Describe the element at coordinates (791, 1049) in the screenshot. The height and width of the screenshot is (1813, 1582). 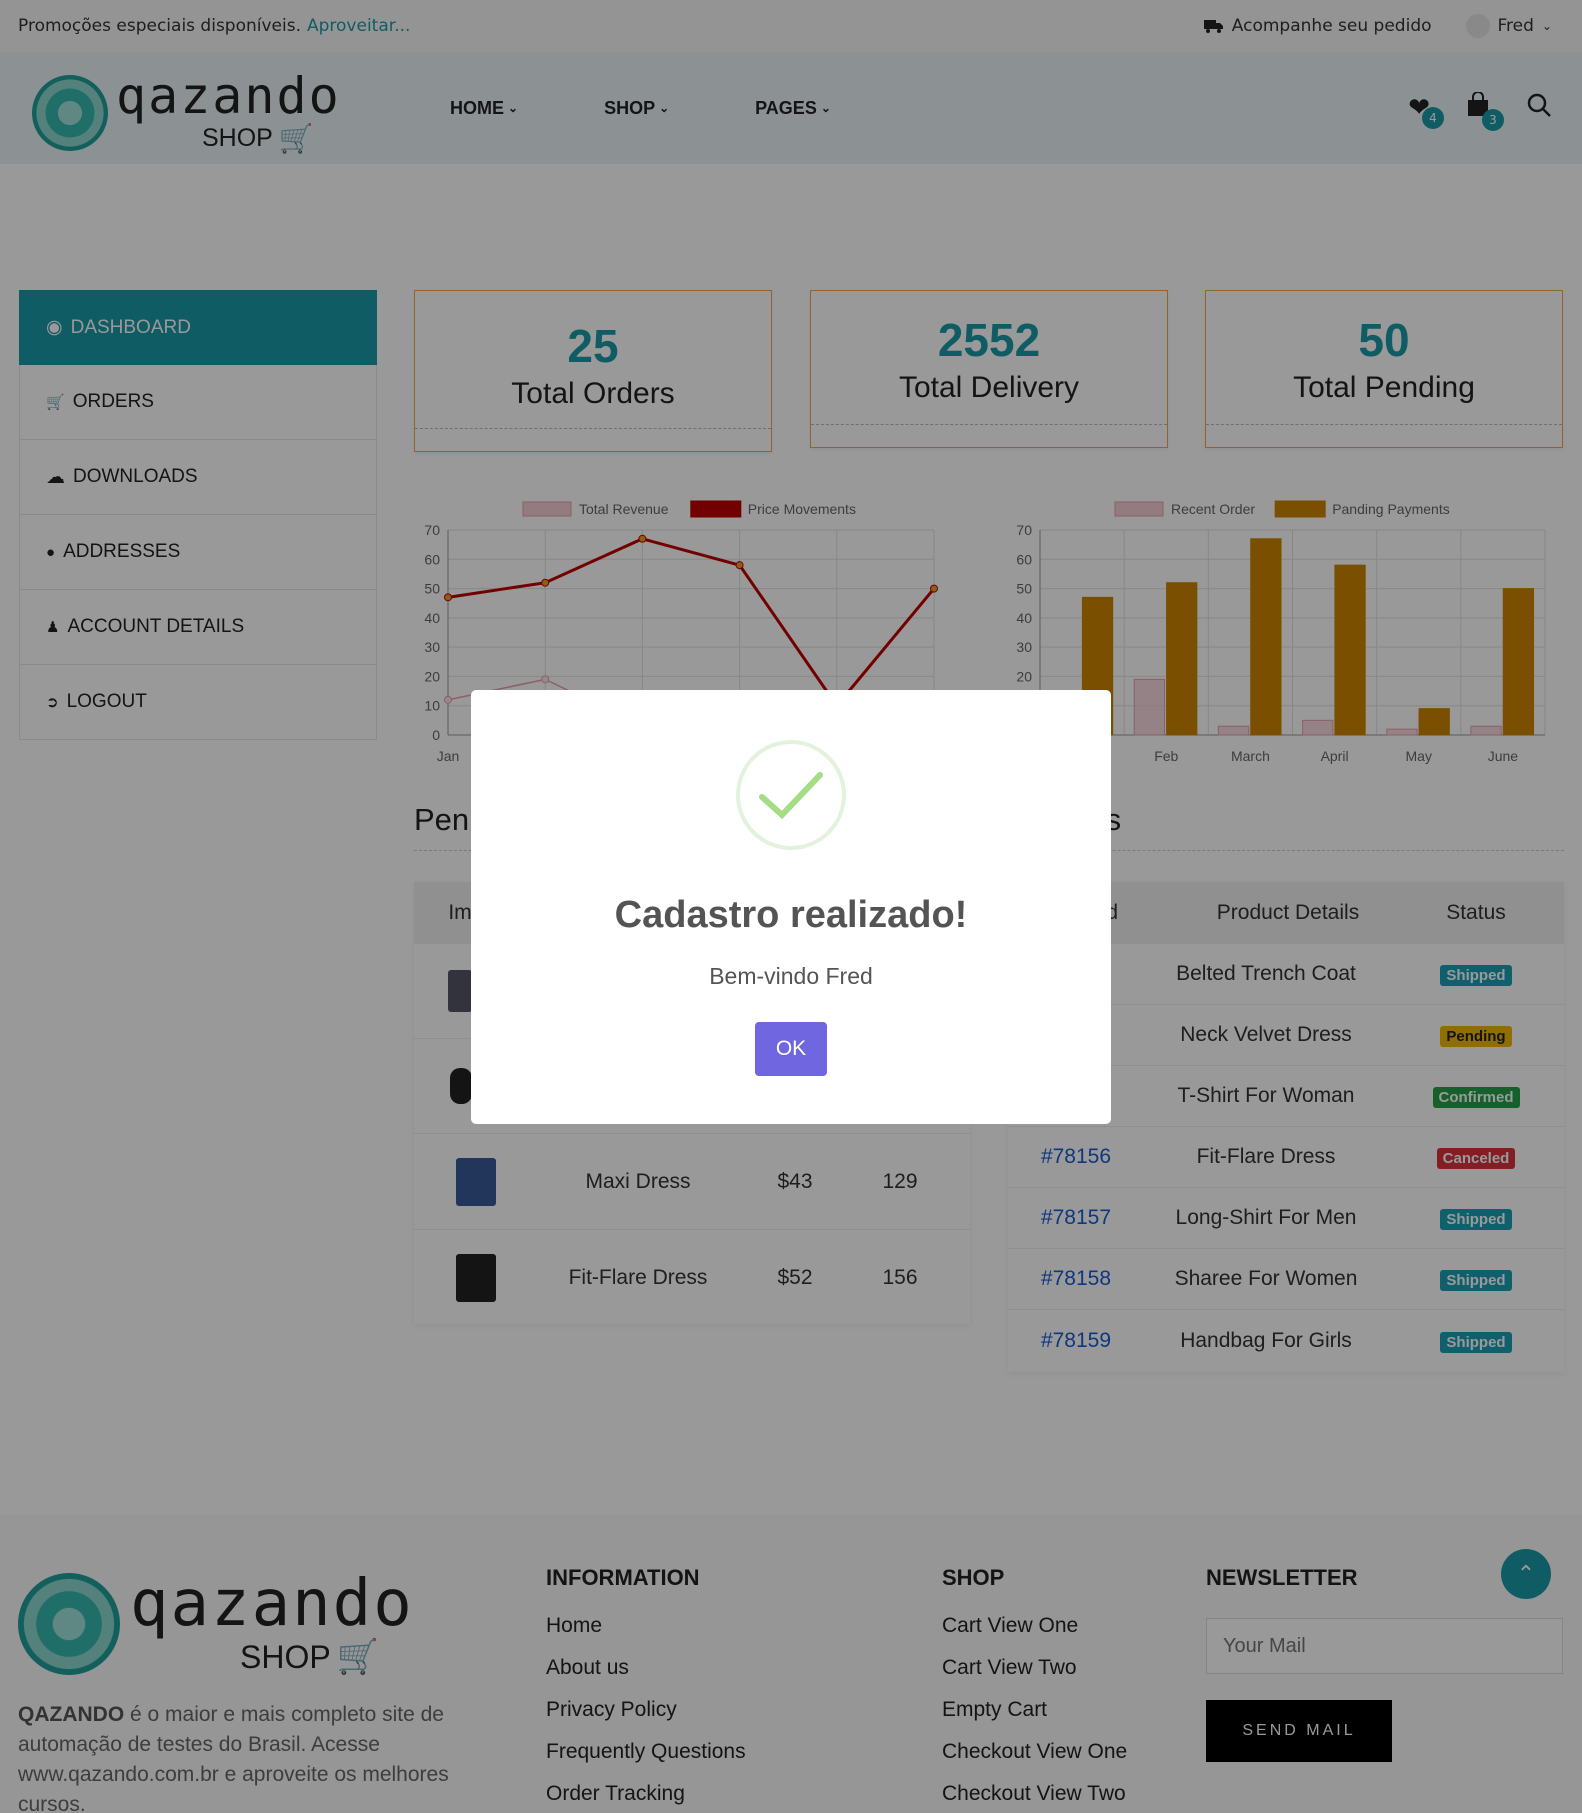
I see `ok-button: OK` at that location.